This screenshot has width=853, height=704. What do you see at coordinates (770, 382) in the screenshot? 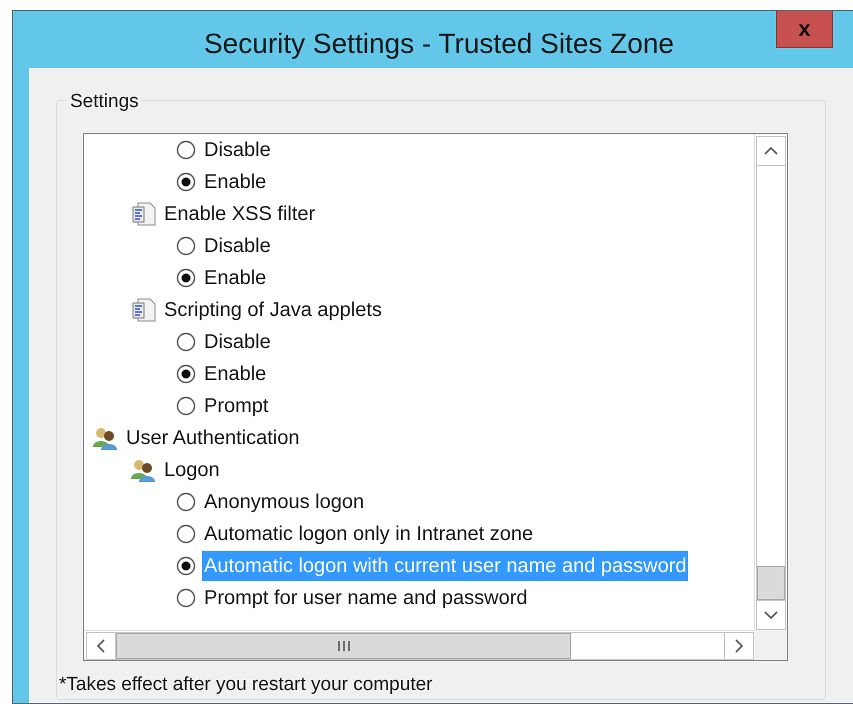
I see `vertical-scrollbar` at bounding box center [770, 382].